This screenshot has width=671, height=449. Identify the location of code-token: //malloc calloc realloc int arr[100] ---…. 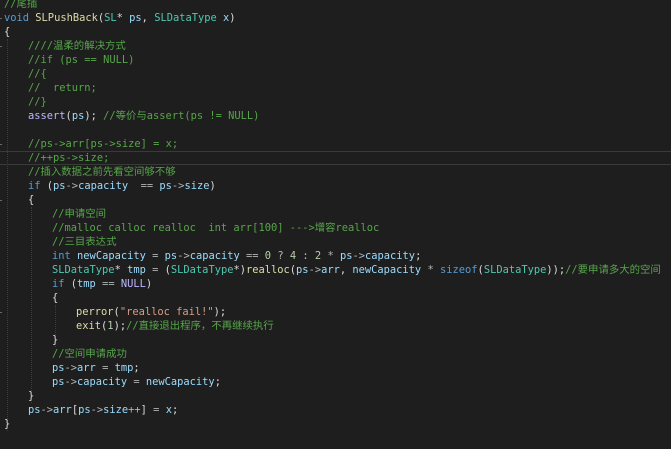
(216, 228).